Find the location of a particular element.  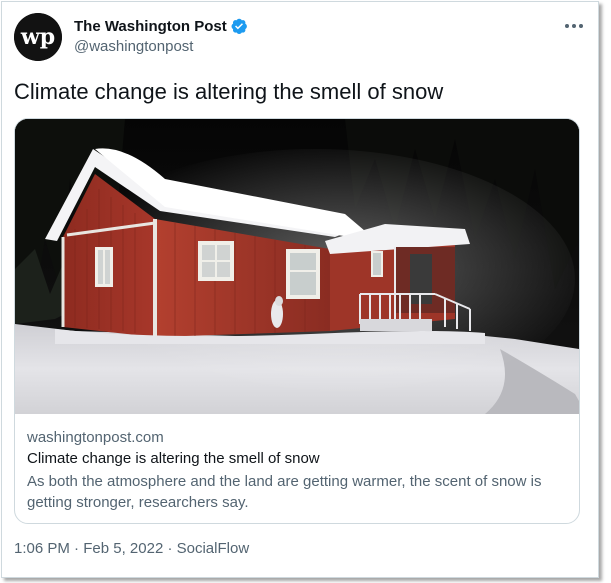

more-button is located at coordinates (574, 26).